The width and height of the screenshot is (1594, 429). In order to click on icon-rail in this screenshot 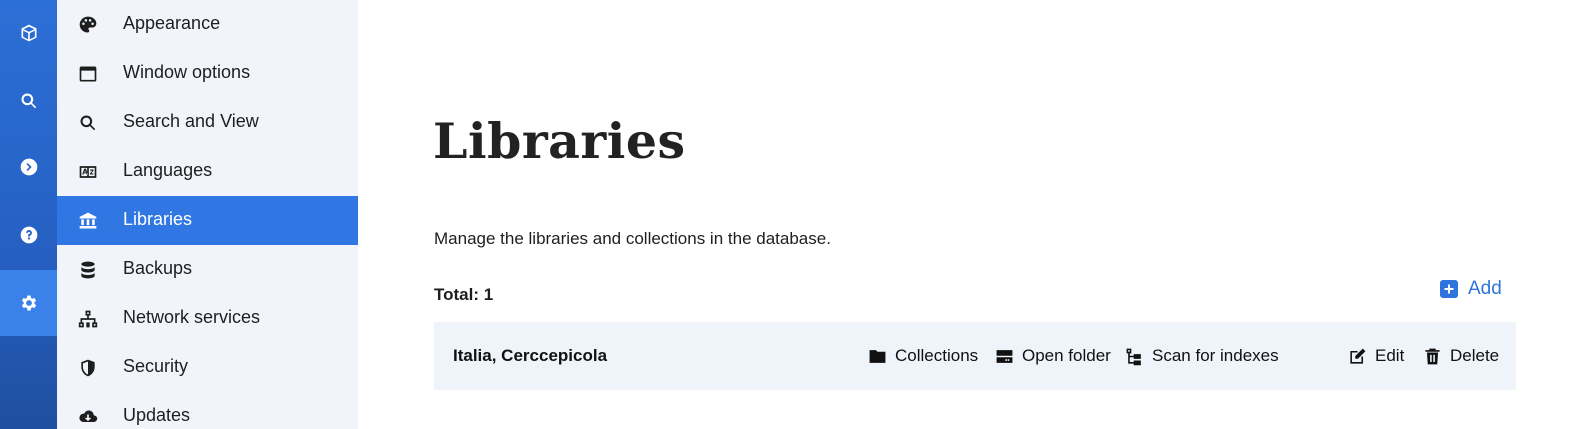, I will do `click(28, 214)`.